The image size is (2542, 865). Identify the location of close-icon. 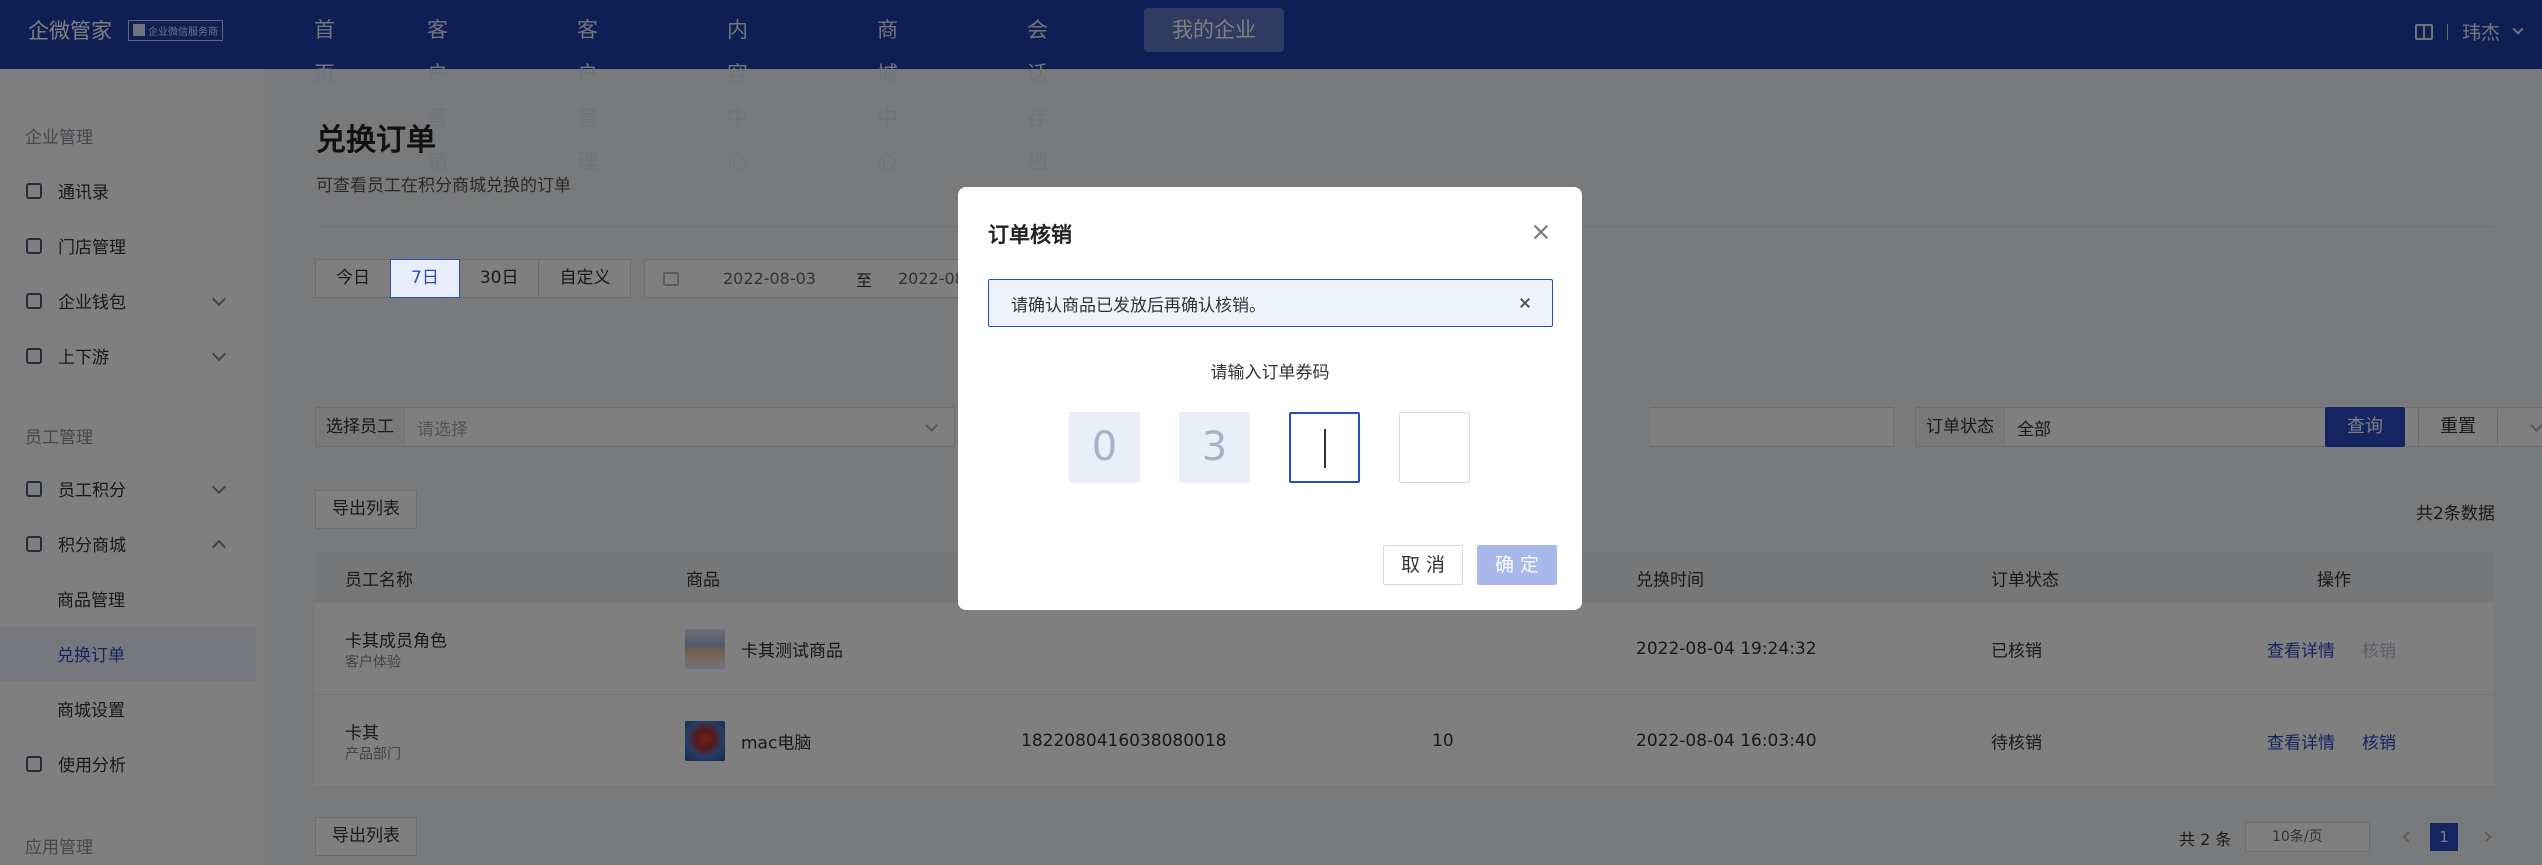
(1541, 232).